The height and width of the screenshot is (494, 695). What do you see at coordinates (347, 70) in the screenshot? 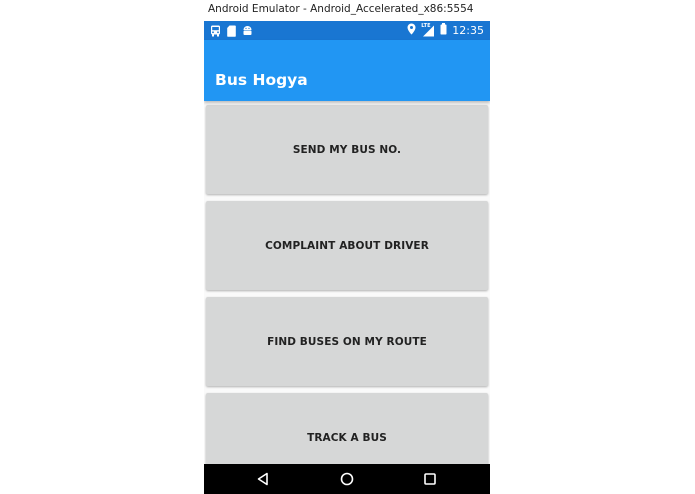
I see `app-toolbar: Bus Hogya` at bounding box center [347, 70].